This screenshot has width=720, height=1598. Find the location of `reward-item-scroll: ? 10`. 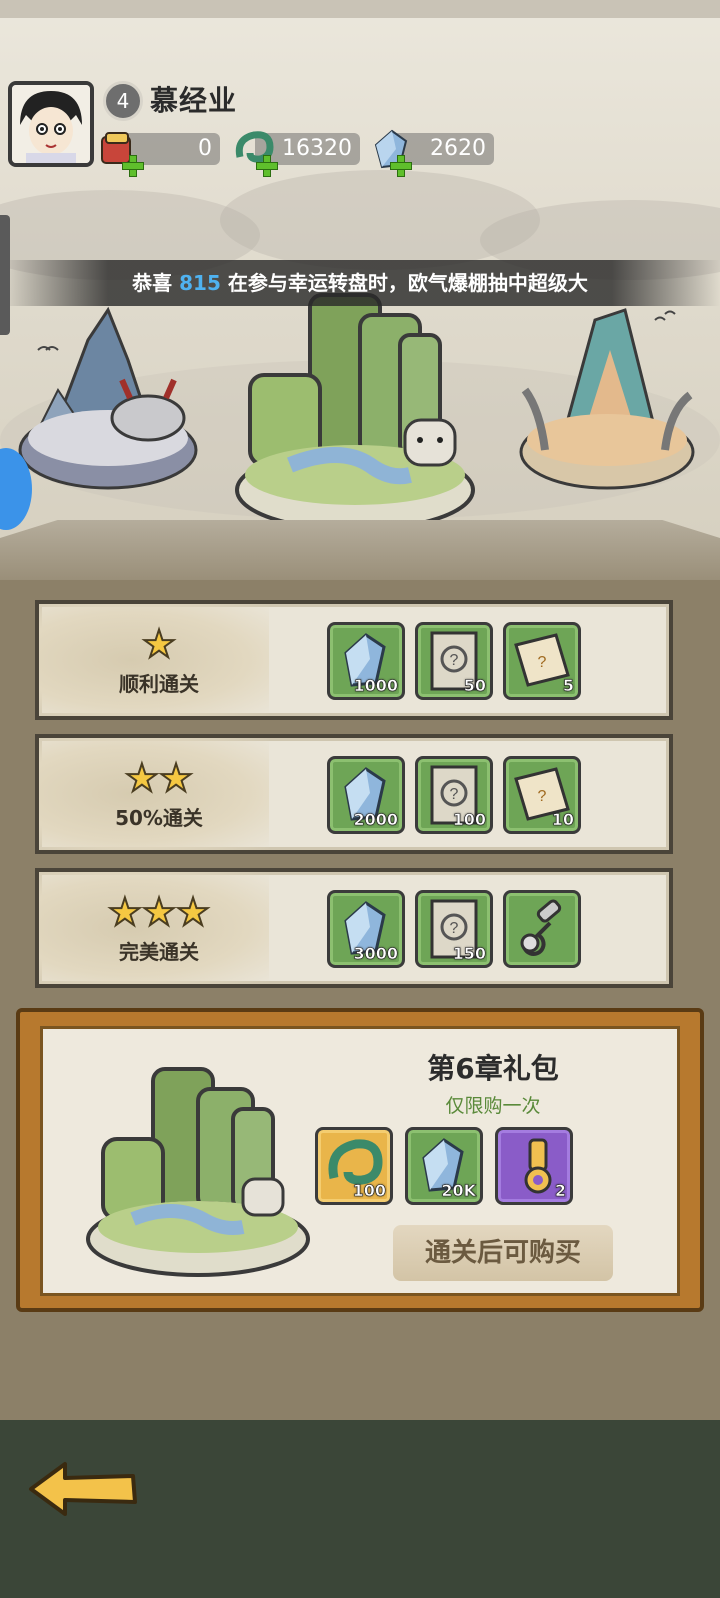

reward-item-scroll: ? 10 is located at coordinates (542, 795).